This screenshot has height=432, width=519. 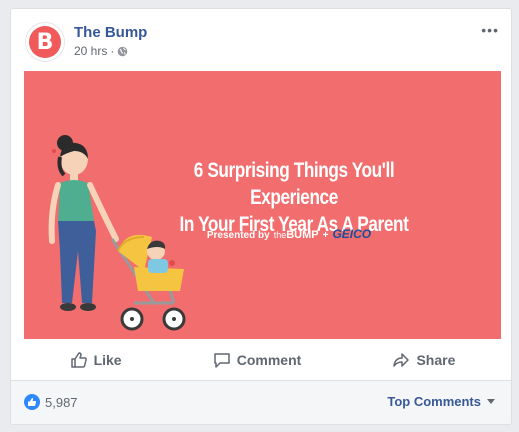 What do you see at coordinates (110, 32) in the screenshot?
I see `page-name-link: The Bump` at bounding box center [110, 32].